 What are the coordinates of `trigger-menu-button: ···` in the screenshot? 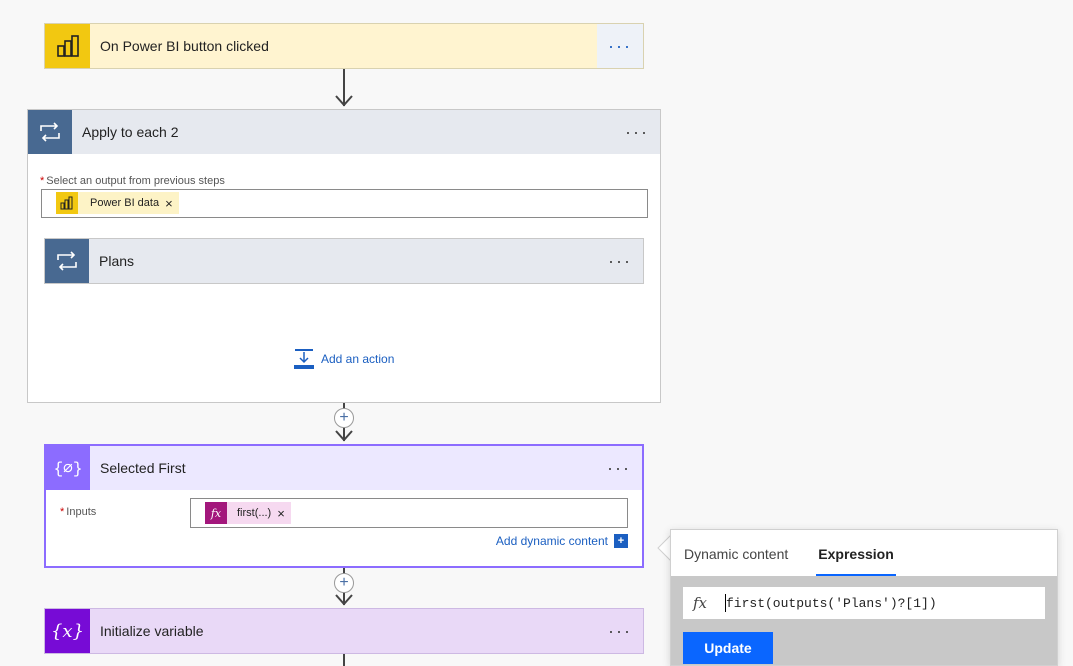 It's located at (620, 46).